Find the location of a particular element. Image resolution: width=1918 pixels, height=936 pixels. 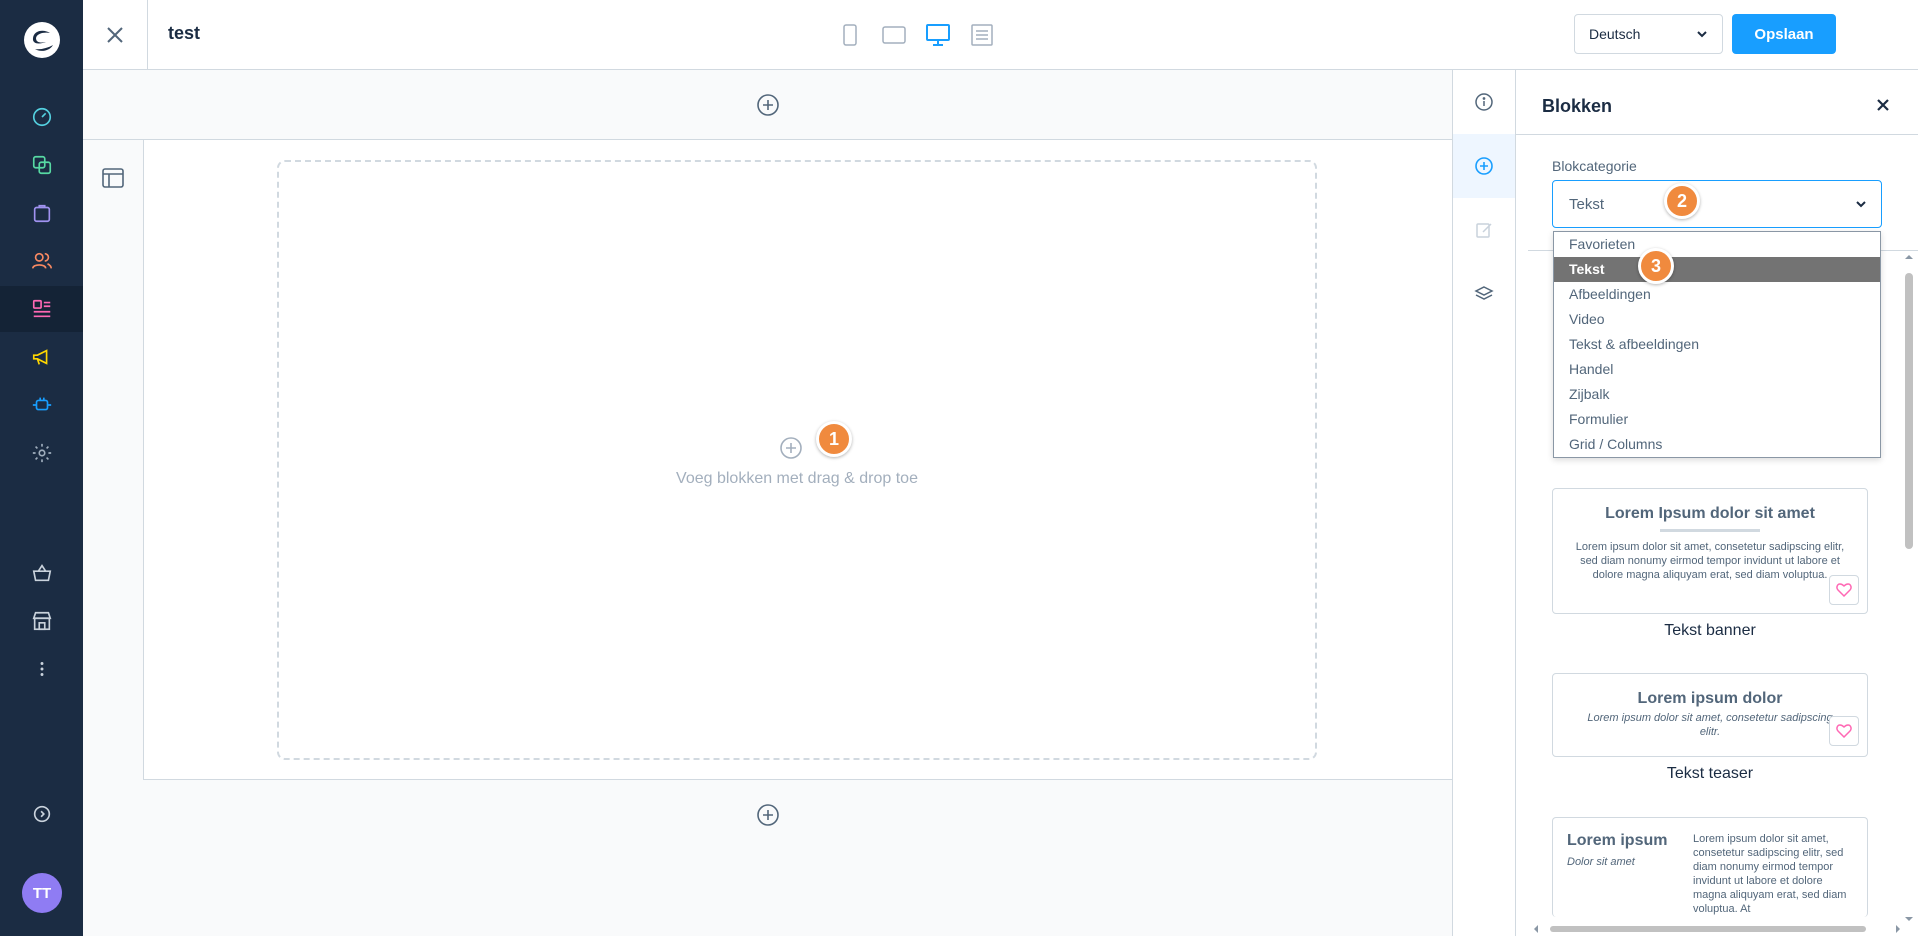

block-preview-left: Lorem ipsum Dolor sit amet is located at coordinates (1622, 850).